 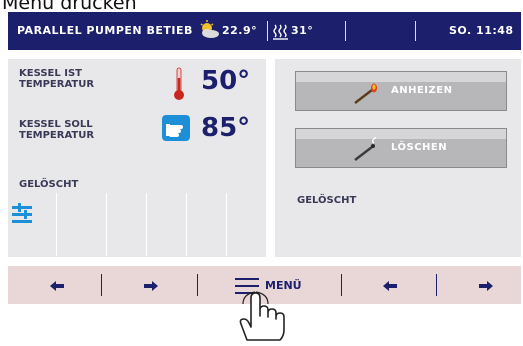 I want to click on date-time: SO. 11:48, so click(x=481, y=30).